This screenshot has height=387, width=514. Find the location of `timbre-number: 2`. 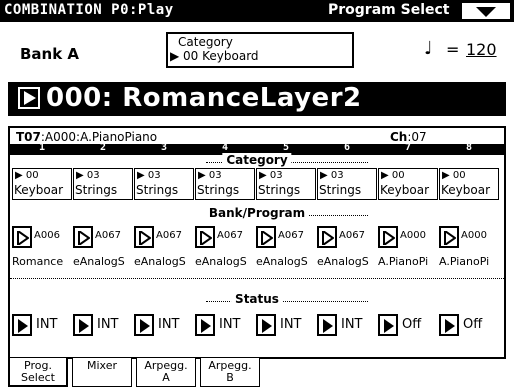

timbre-number: 2 is located at coordinates (103, 147).